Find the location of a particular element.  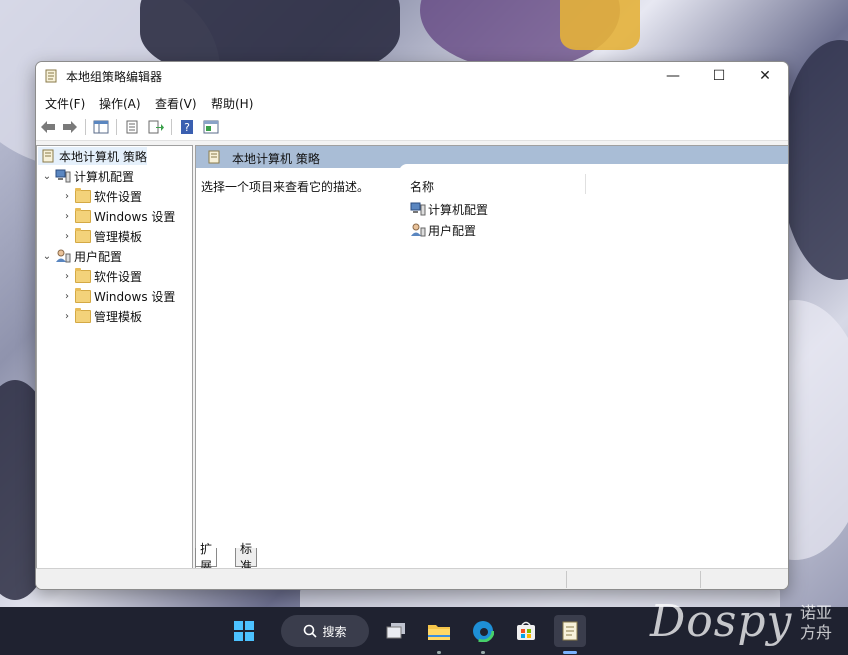

watermark-cn: 诺亚 方舟 is located at coordinates (816, 623).